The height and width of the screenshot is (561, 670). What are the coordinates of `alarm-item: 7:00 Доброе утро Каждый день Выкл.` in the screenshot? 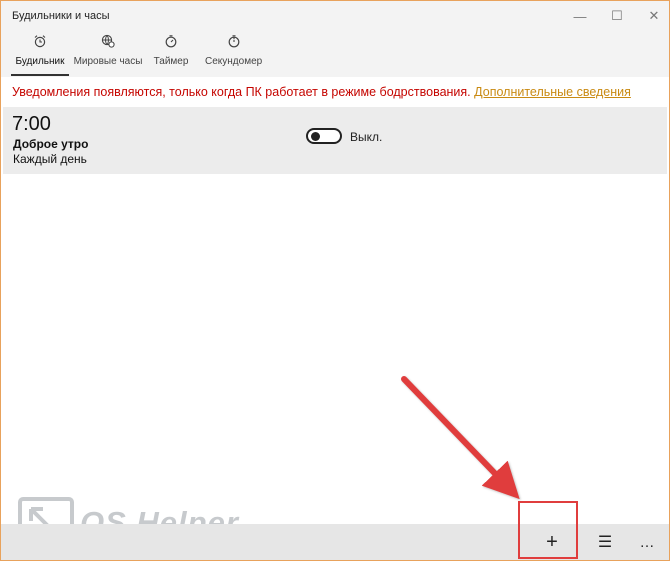 It's located at (335, 140).